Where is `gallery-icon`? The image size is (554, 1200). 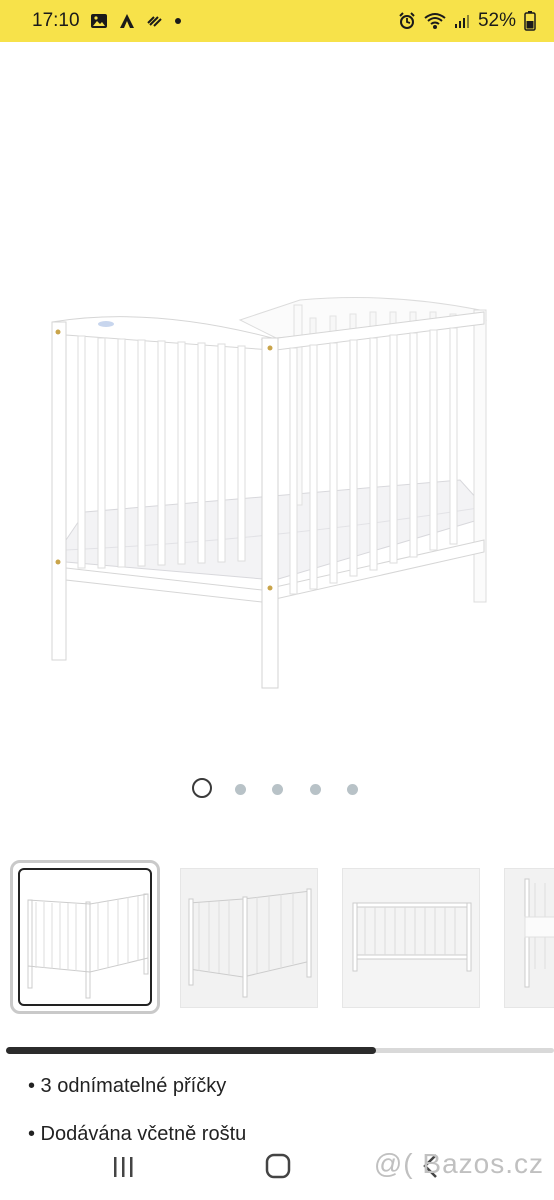
gallery-icon is located at coordinates (99, 21).